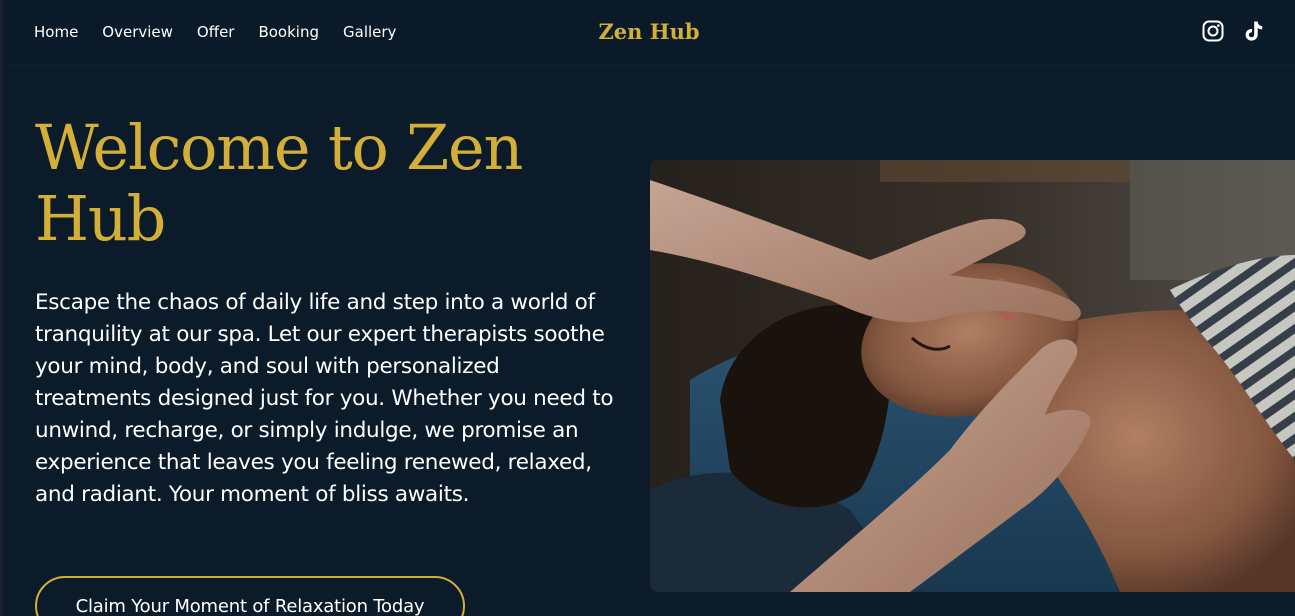  What do you see at coordinates (369, 32) in the screenshot?
I see `nav-link-gallery: Gallery` at bounding box center [369, 32].